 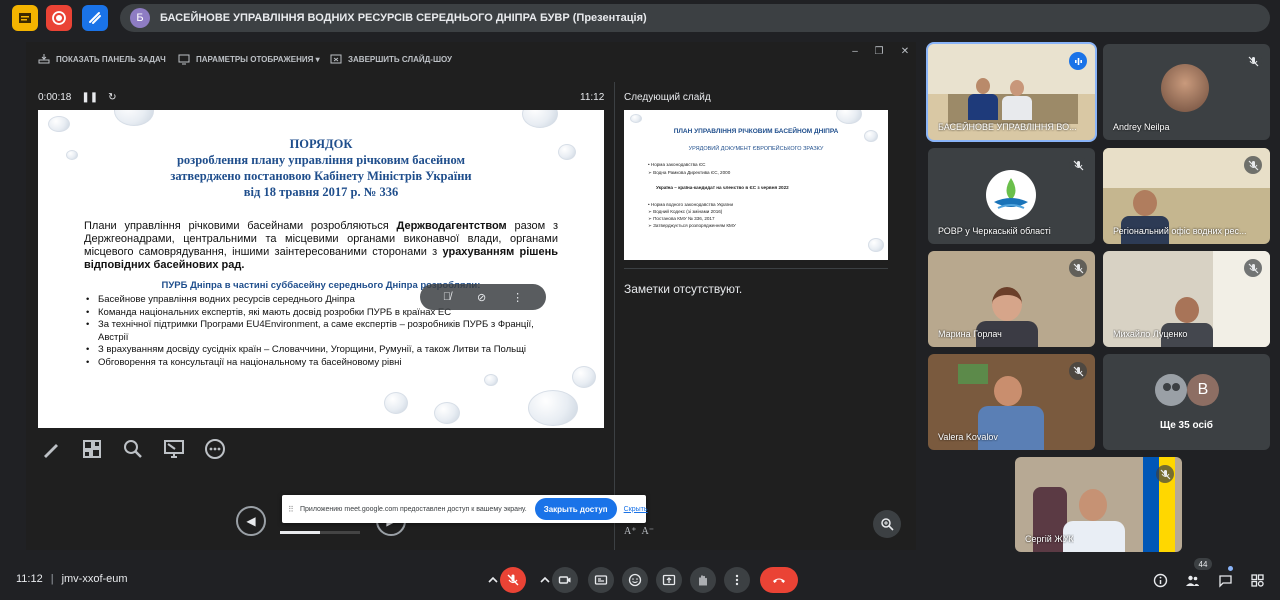 What do you see at coordinates (905, 51) in the screenshot?
I see `close-icon: ✕` at bounding box center [905, 51].